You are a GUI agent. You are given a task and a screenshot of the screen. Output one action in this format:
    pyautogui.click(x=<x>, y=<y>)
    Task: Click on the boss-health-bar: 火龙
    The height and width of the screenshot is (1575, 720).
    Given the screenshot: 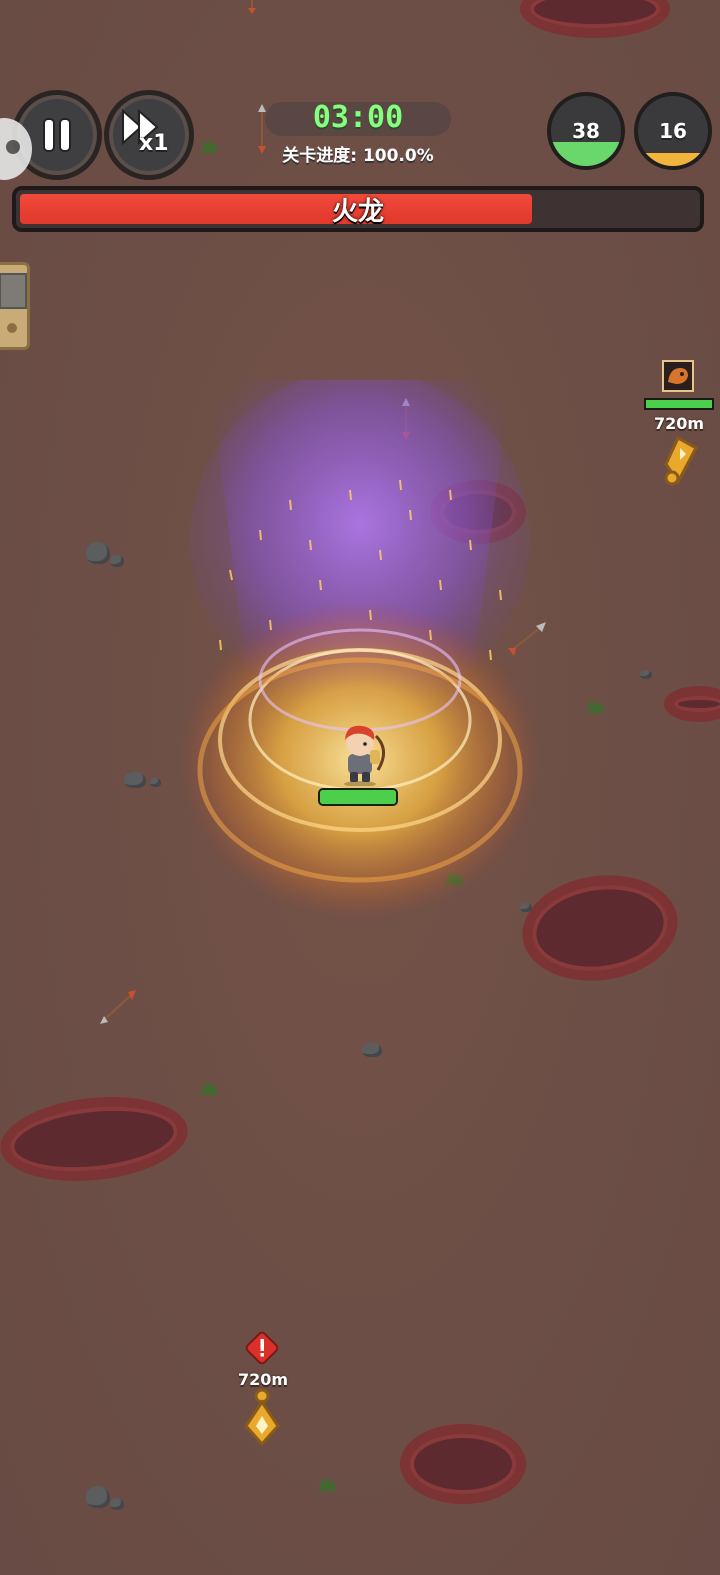 What is the action you would take?
    pyautogui.click(x=358, y=209)
    